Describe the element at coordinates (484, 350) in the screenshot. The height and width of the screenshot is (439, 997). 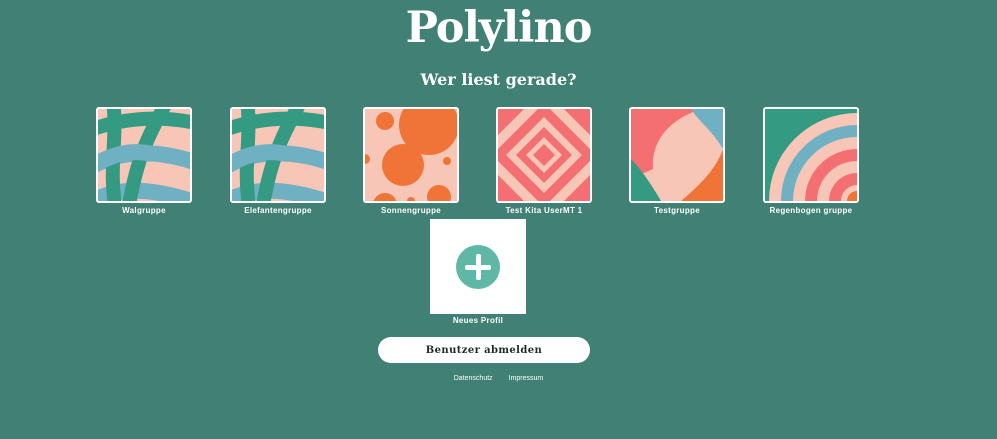
I see `logout-button: Benutzer abmelden` at that location.